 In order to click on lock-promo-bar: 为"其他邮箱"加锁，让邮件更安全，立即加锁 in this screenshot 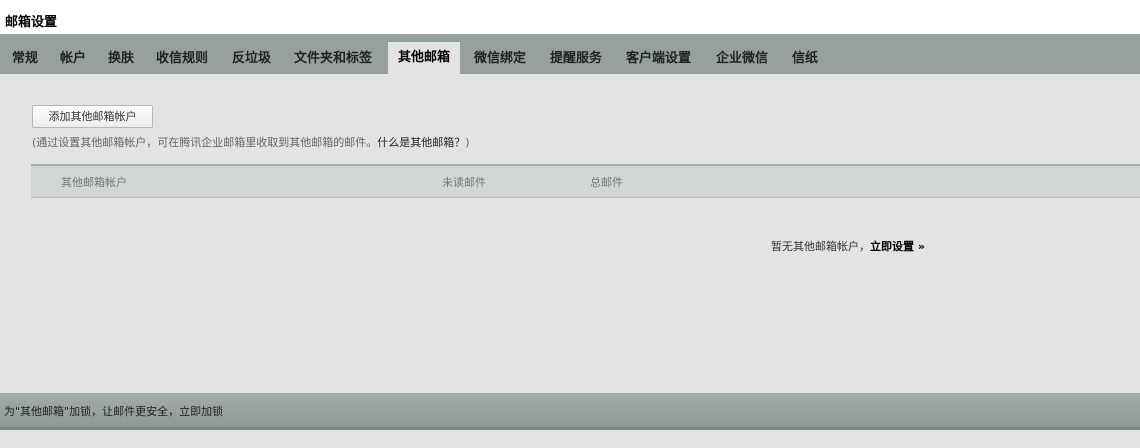, I will do `click(570, 411)`.